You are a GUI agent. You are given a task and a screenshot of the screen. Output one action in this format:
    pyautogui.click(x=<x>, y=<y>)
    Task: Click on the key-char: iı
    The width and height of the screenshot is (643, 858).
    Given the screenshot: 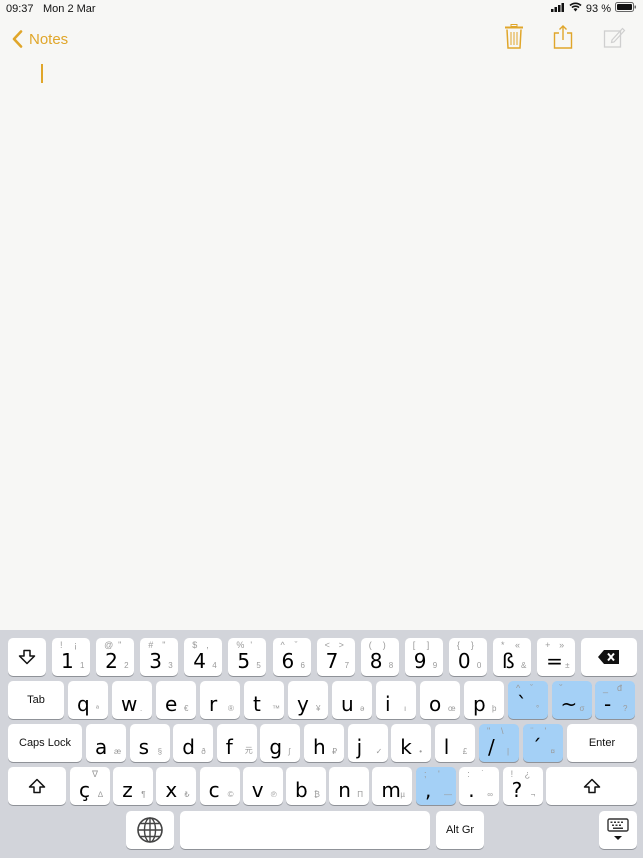 What is the action you would take?
    pyautogui.click(x=396, y=700)
    